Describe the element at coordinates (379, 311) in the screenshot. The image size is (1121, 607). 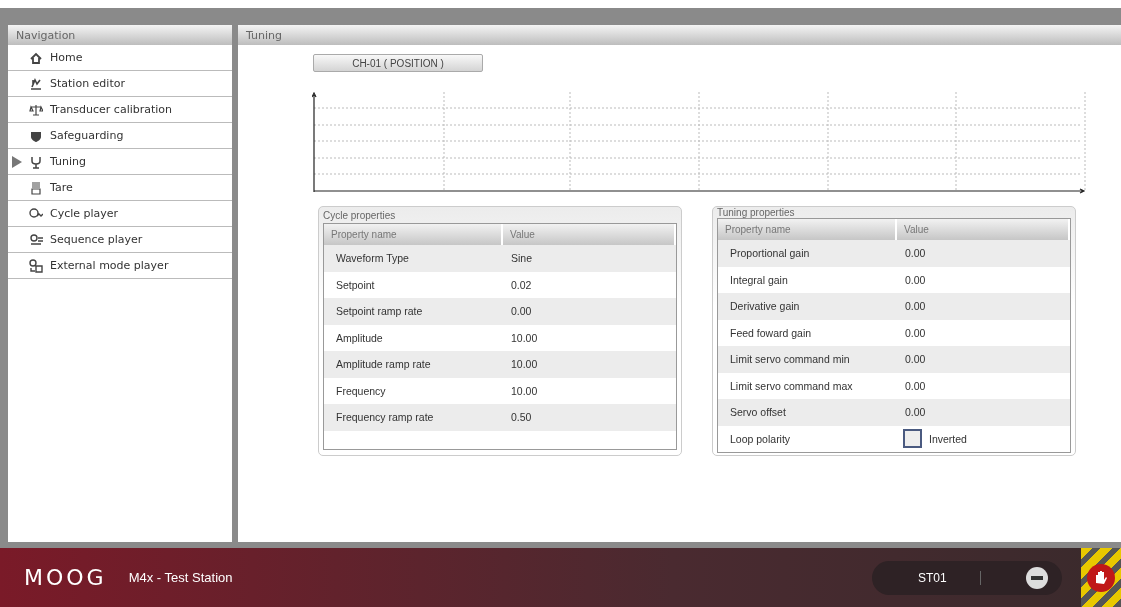
I see `property-name: Setpoint ramp rate` at that location.